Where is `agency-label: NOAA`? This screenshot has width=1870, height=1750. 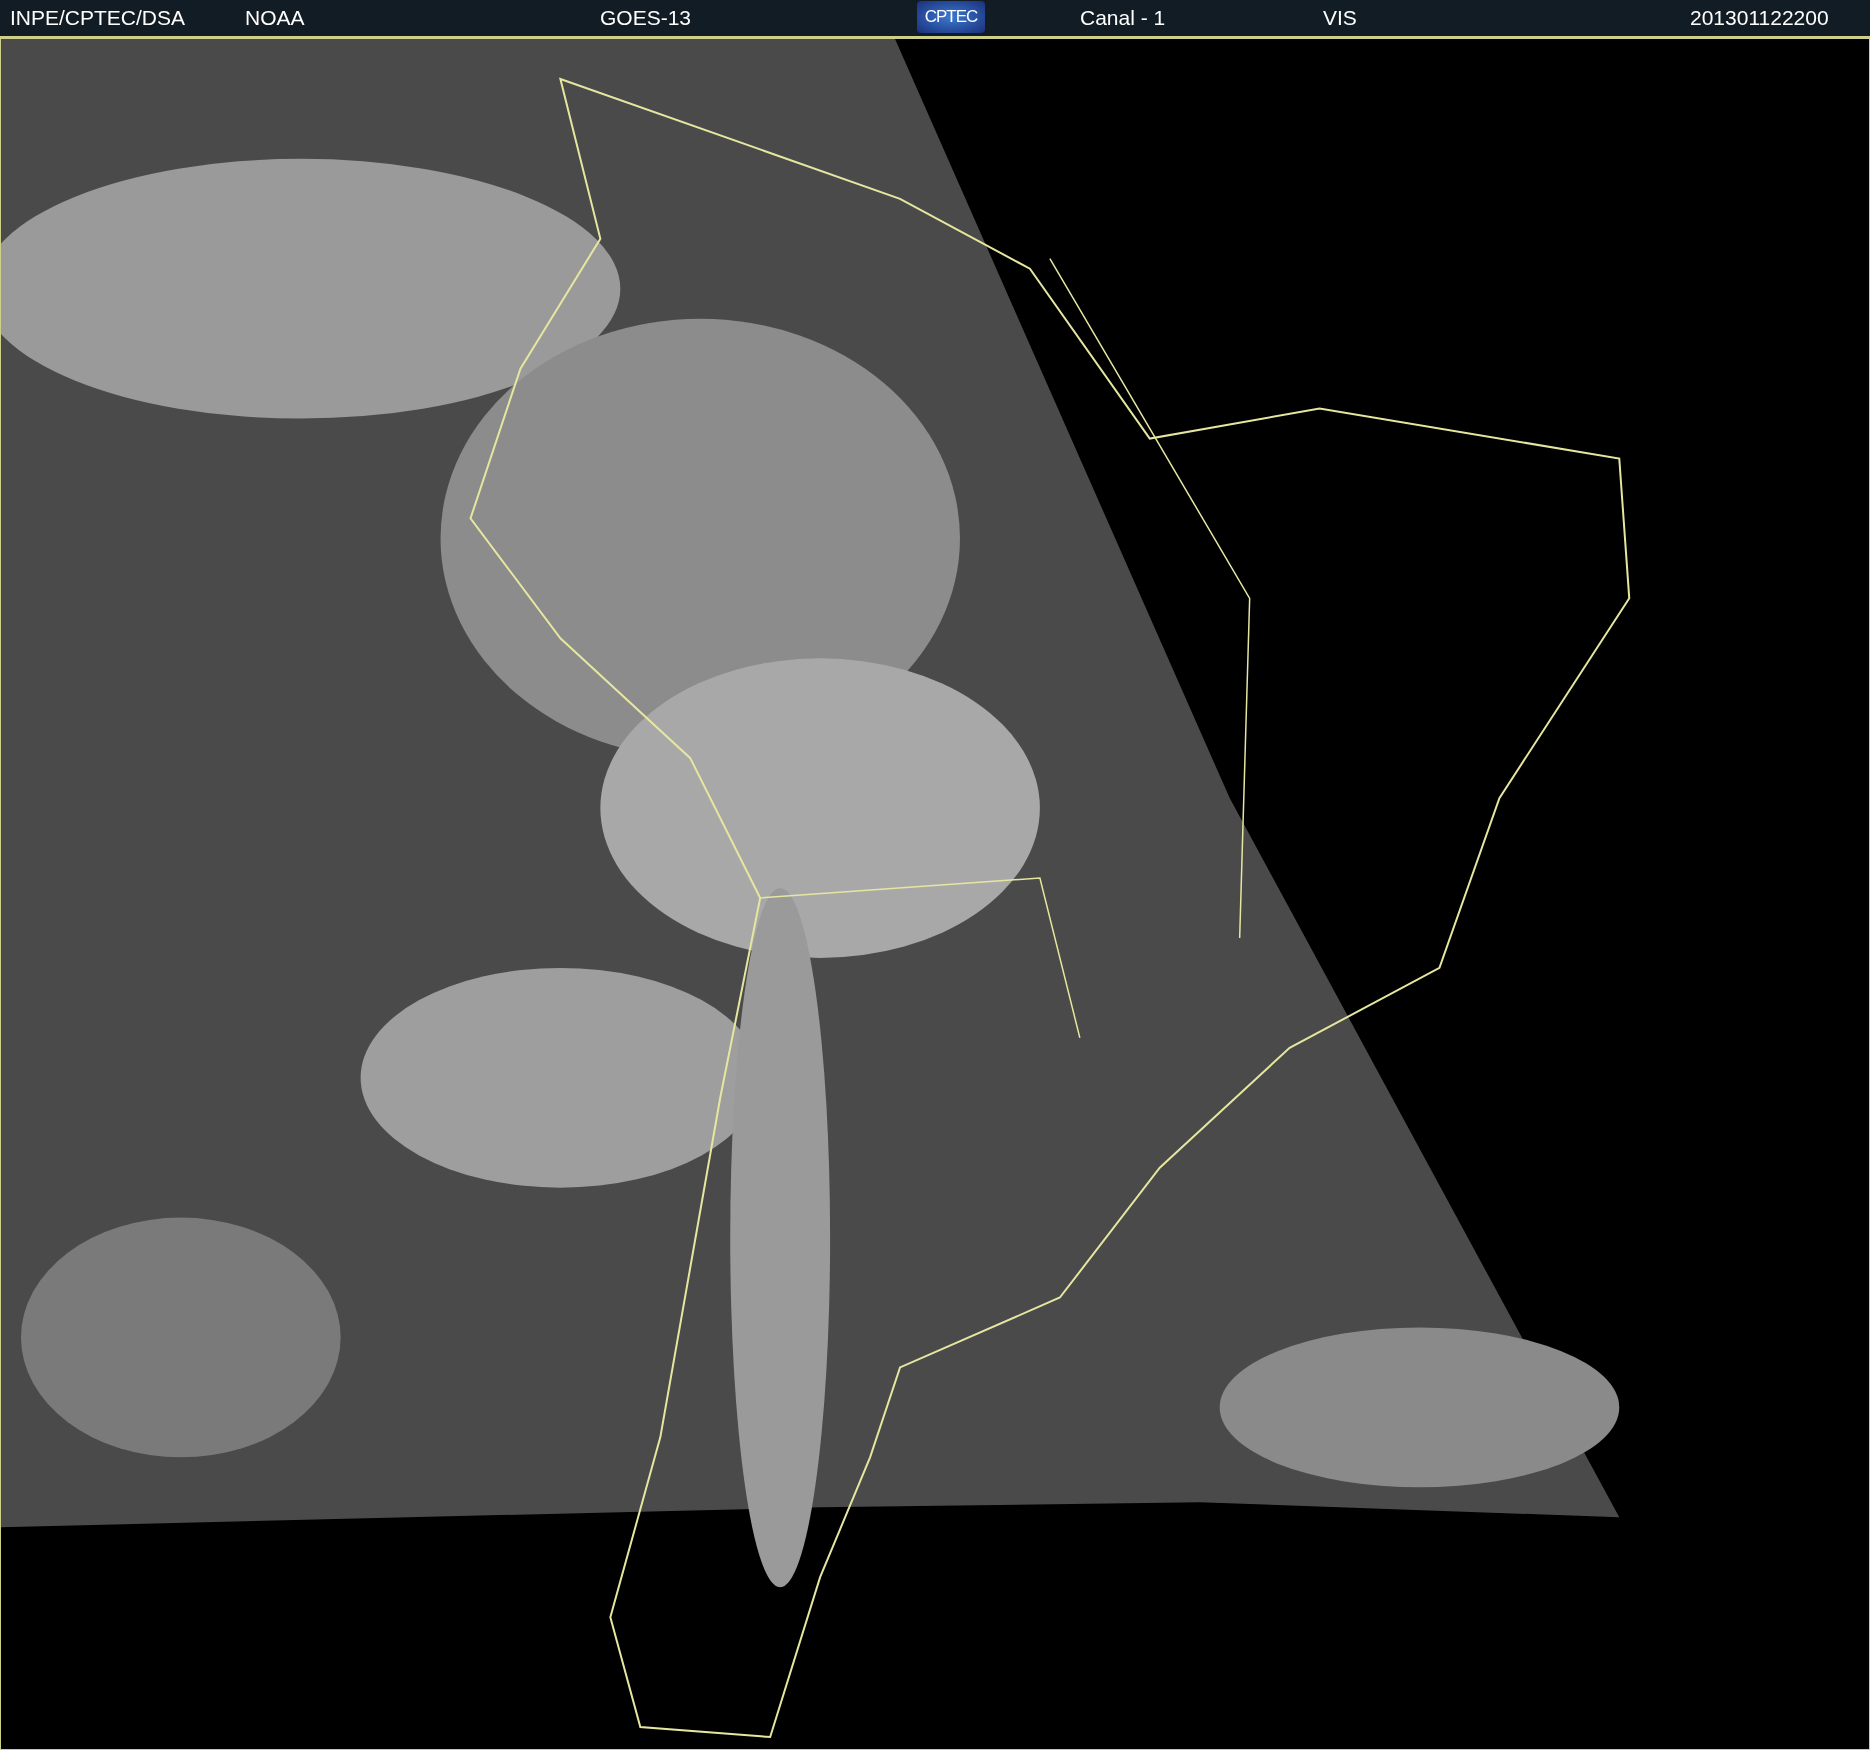 agency-label: NOAA is located at coordinates (275, 18).